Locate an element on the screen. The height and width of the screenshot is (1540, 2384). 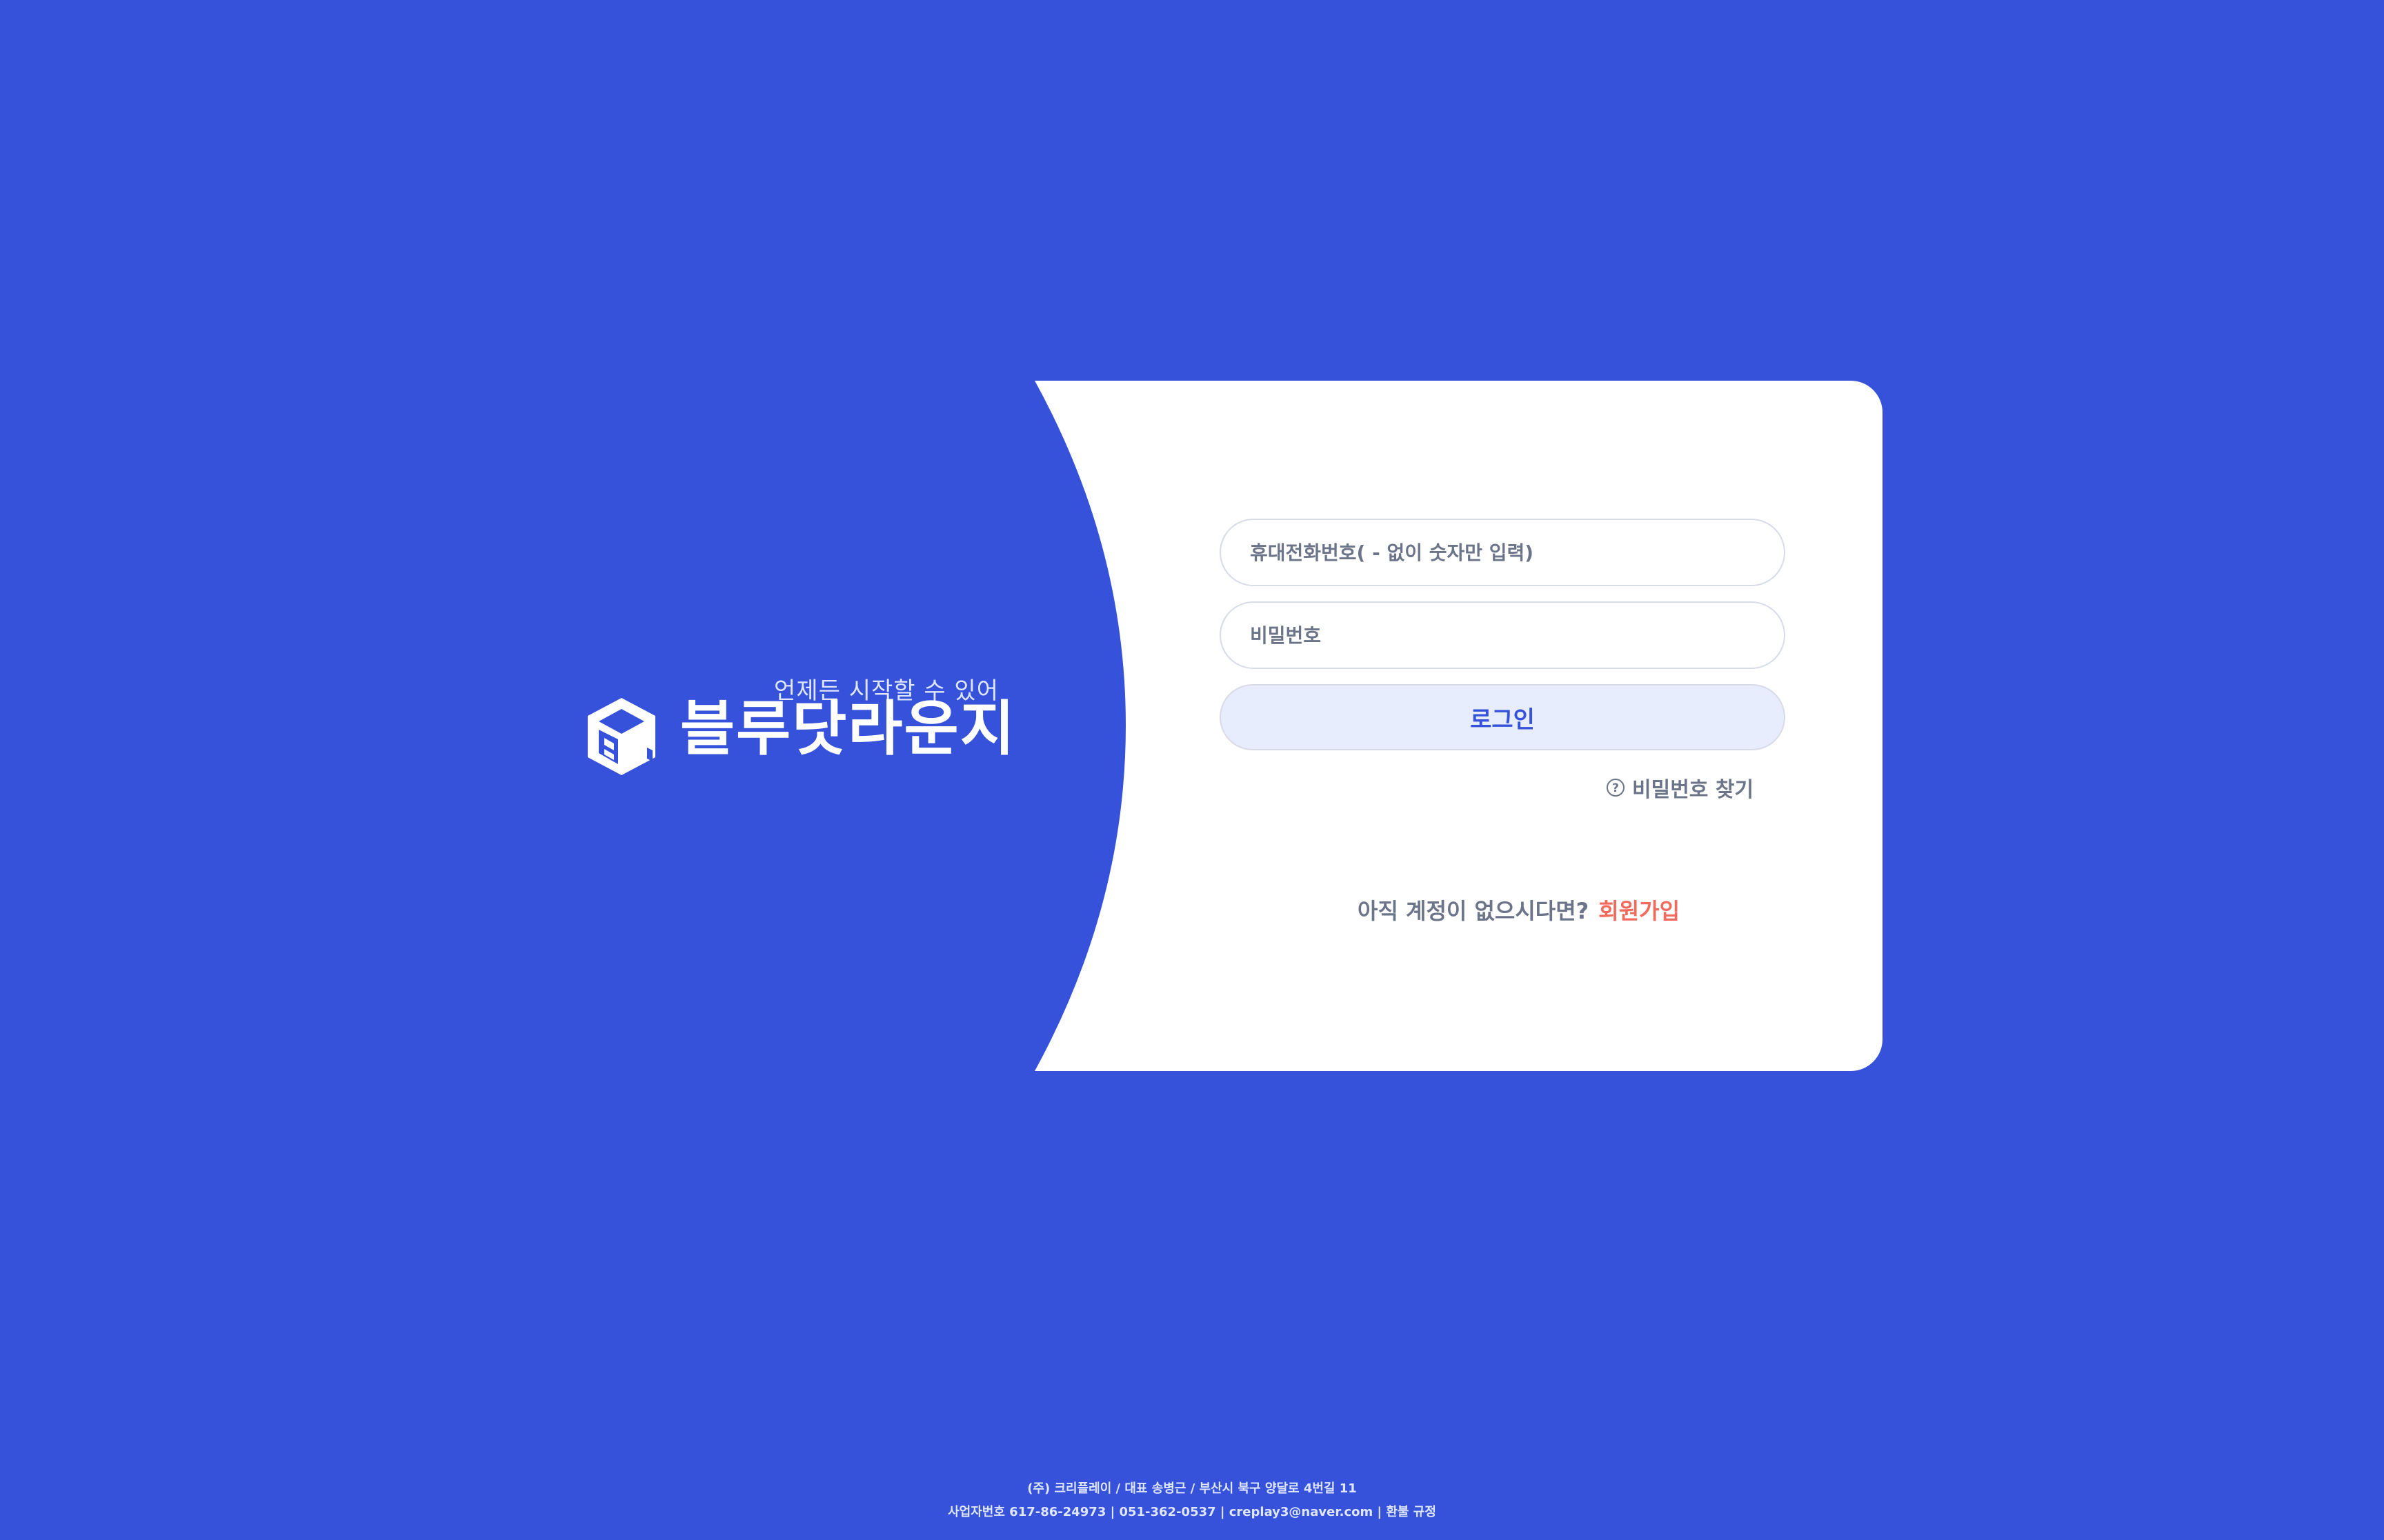
signup-prompt: 아직 계정이 없으시다면? 회원가입 is located at coordinates (1519, 910).